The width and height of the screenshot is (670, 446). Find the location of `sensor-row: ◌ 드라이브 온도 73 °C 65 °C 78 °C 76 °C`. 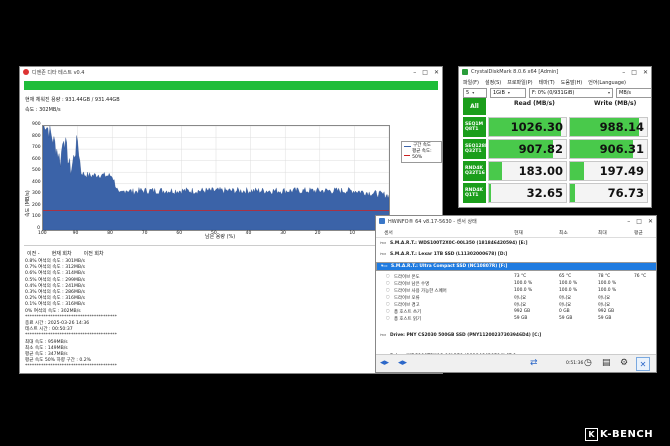

sensor-row: ◌ 드라이브 온도 73 °C 65 °C 78 °C 76 °C is located at coordinates (516, 276).